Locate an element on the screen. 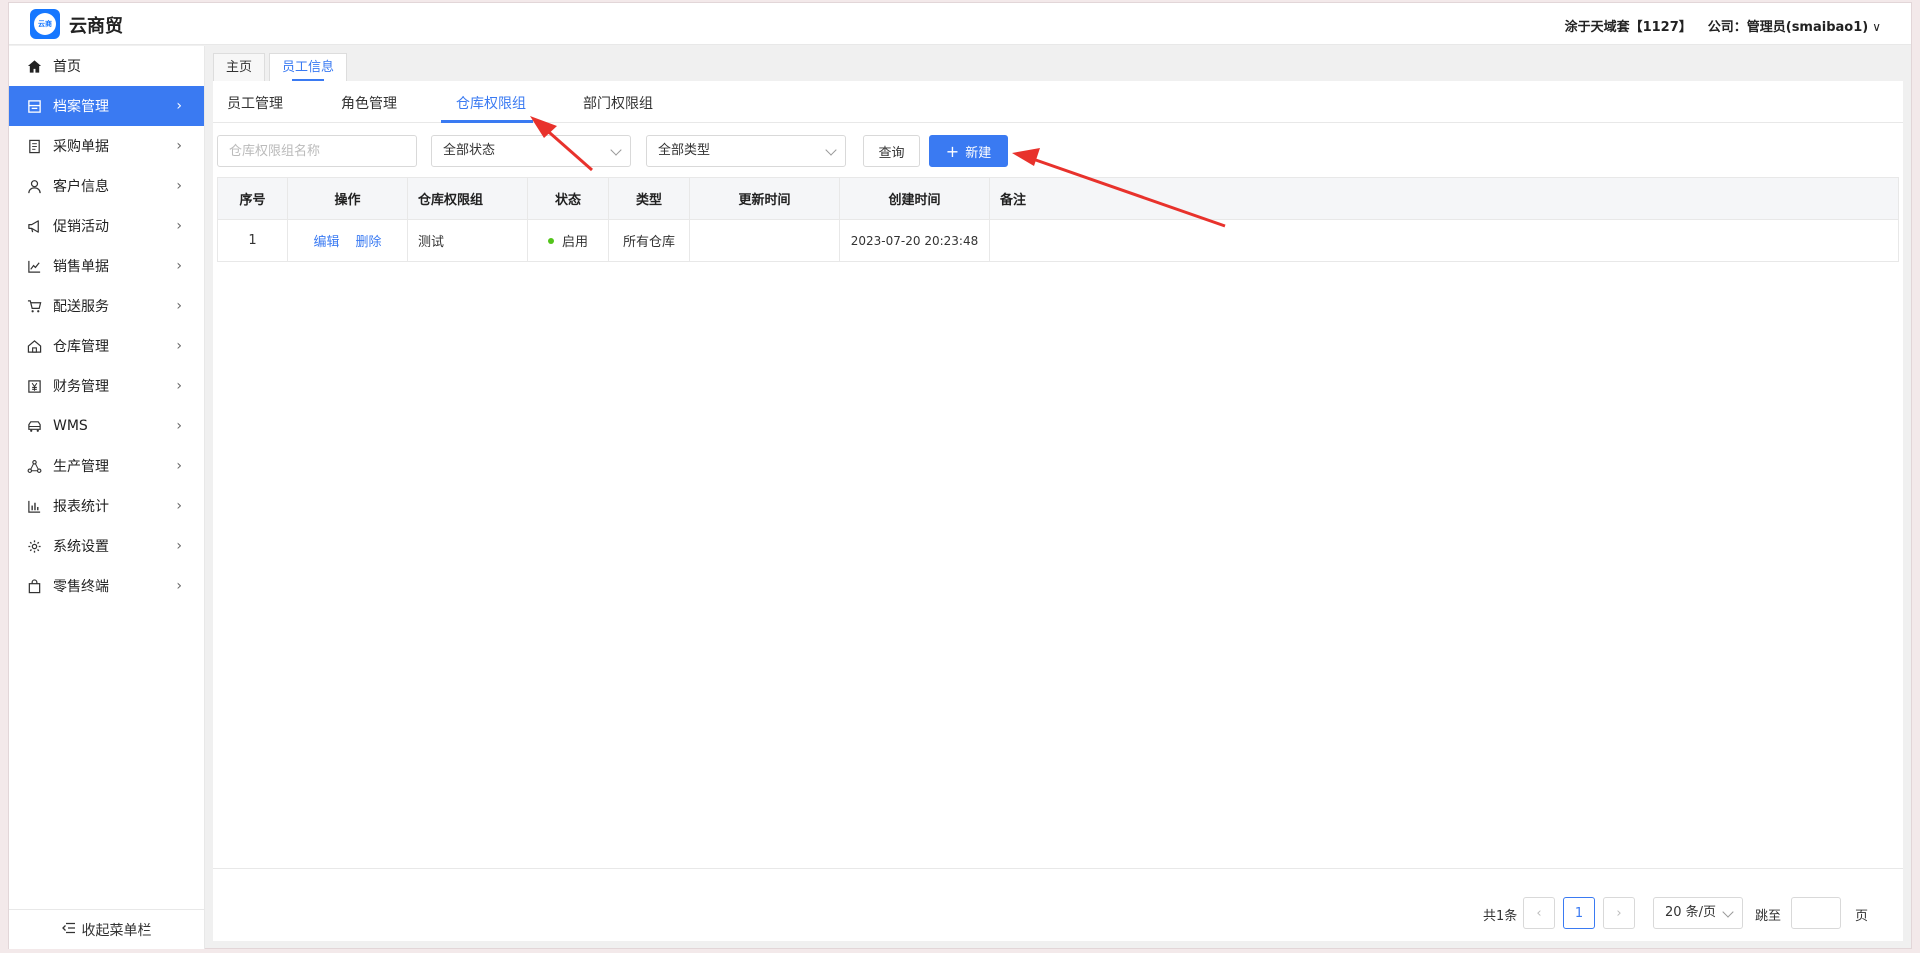 The width and height of the screenshot is (1920, 953). warehouse-icon is located at coordinates (34, 346).